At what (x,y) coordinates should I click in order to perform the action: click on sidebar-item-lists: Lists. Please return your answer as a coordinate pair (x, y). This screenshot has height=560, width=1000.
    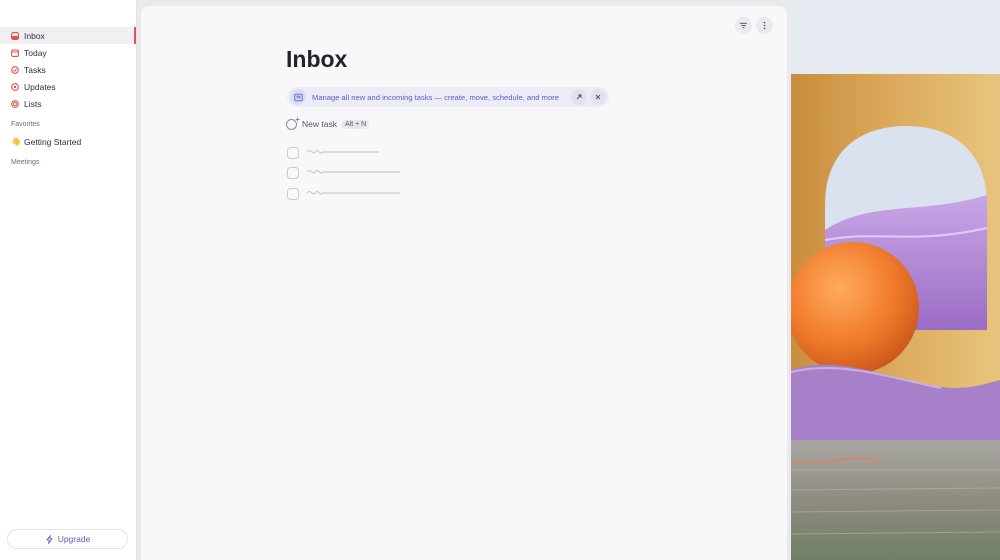
    Looking at the image, I should click on (68, 103).